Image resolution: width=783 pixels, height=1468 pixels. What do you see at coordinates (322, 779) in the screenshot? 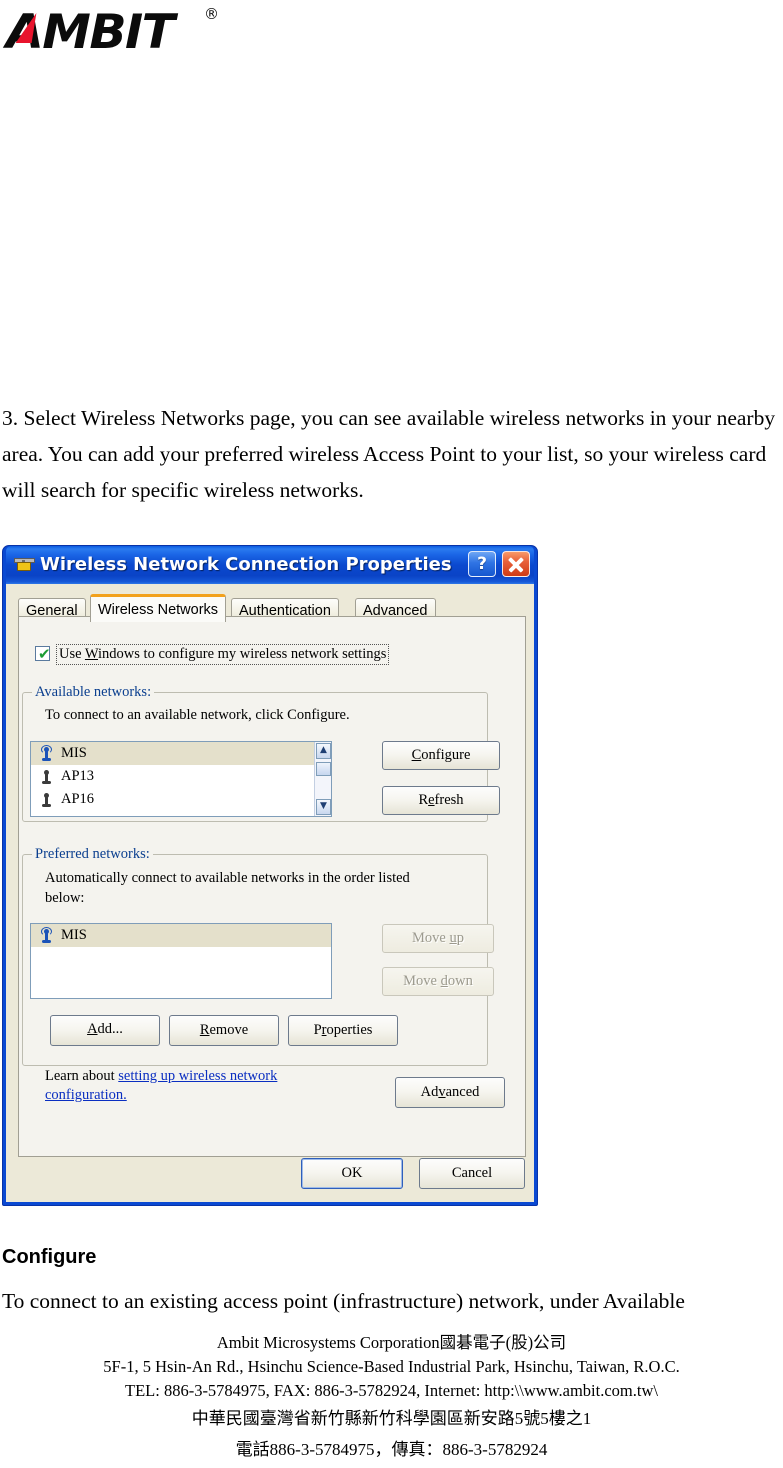
I see `scrollbar: ▲ ▼` at bounding box center [322, 779].